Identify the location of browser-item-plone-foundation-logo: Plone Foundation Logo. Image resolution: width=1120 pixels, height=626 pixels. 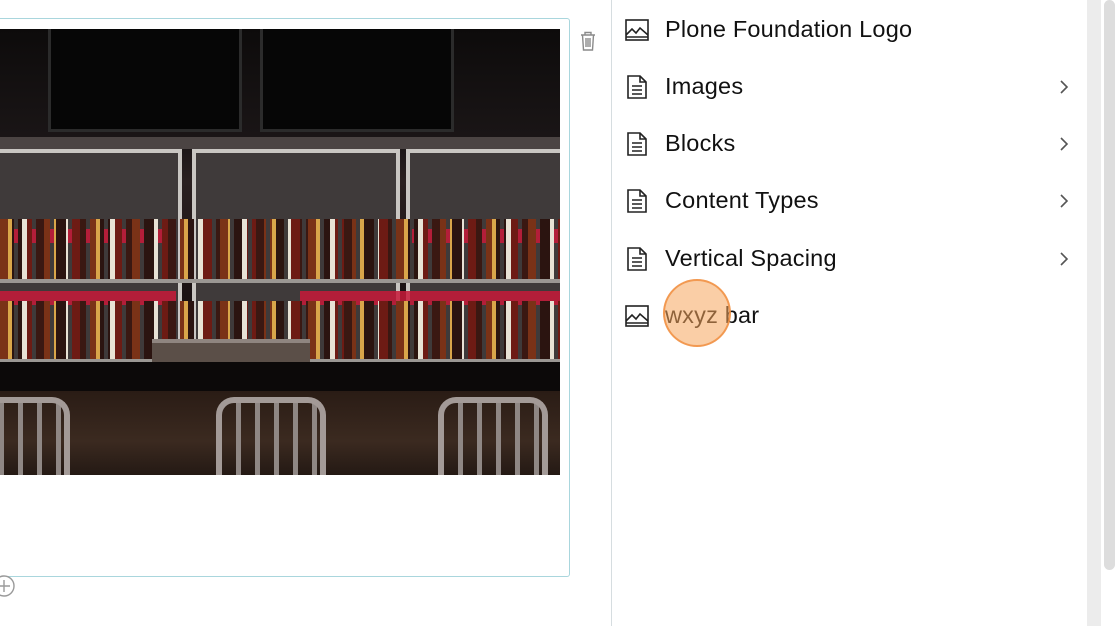
(850, 29).